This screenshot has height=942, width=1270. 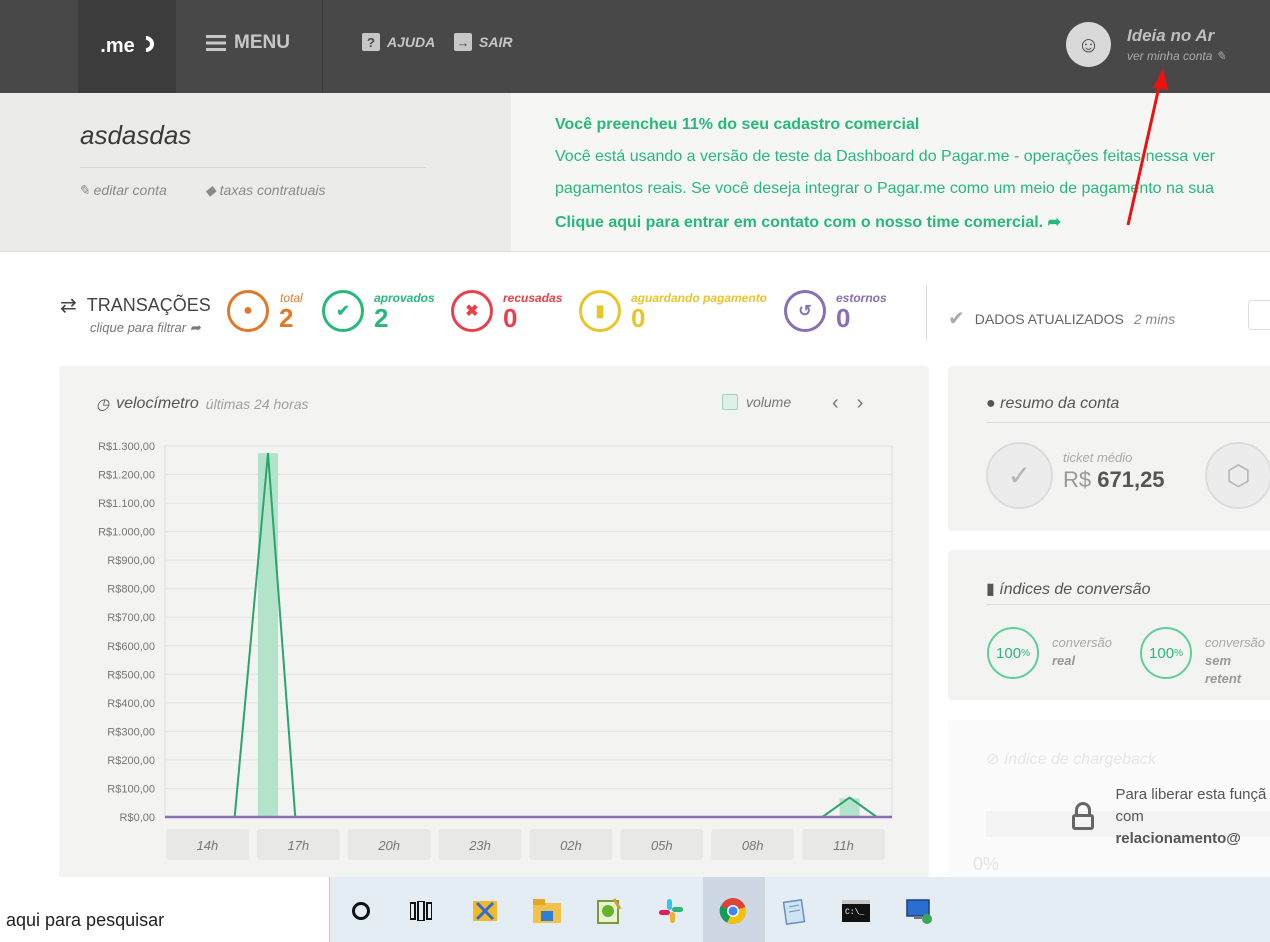 I want to click on x-tick-label: 17h, so click(x=298, y=845).